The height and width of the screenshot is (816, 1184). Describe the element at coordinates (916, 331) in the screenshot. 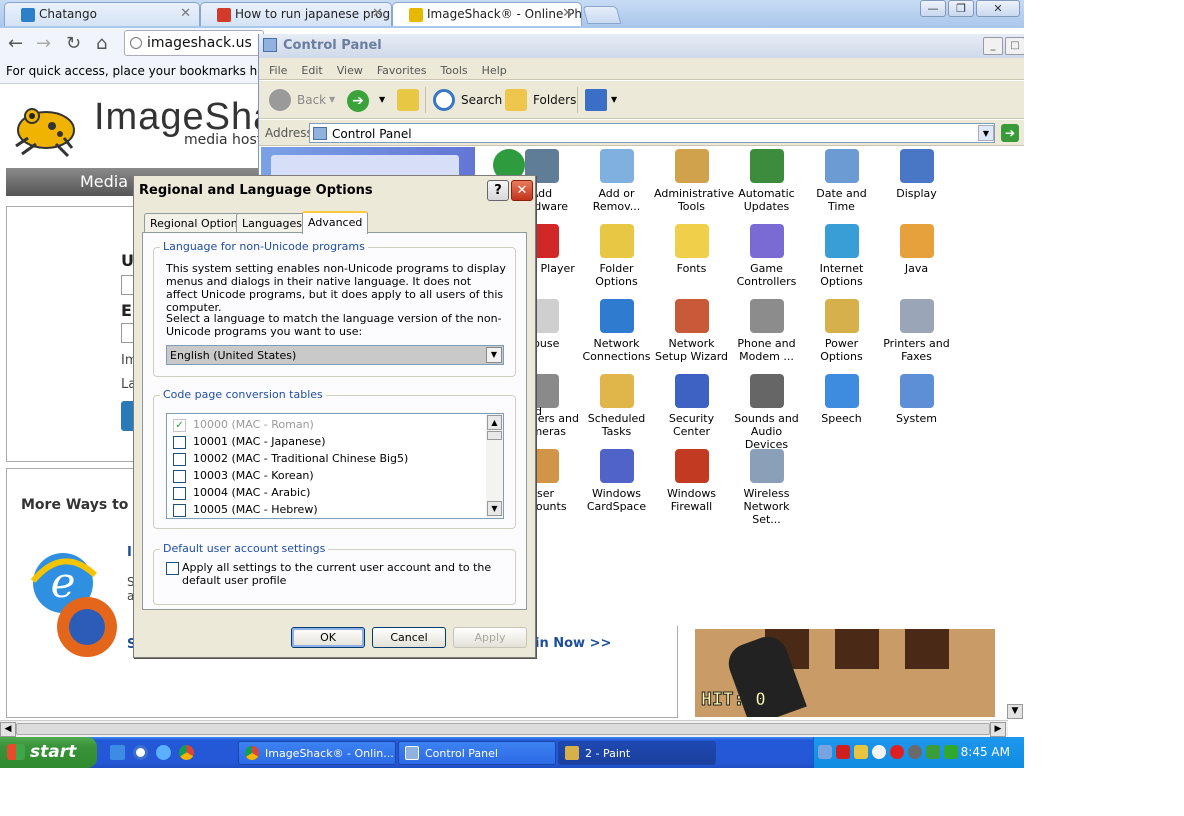

I see `cp-item: Printers and Faxes` at that location.